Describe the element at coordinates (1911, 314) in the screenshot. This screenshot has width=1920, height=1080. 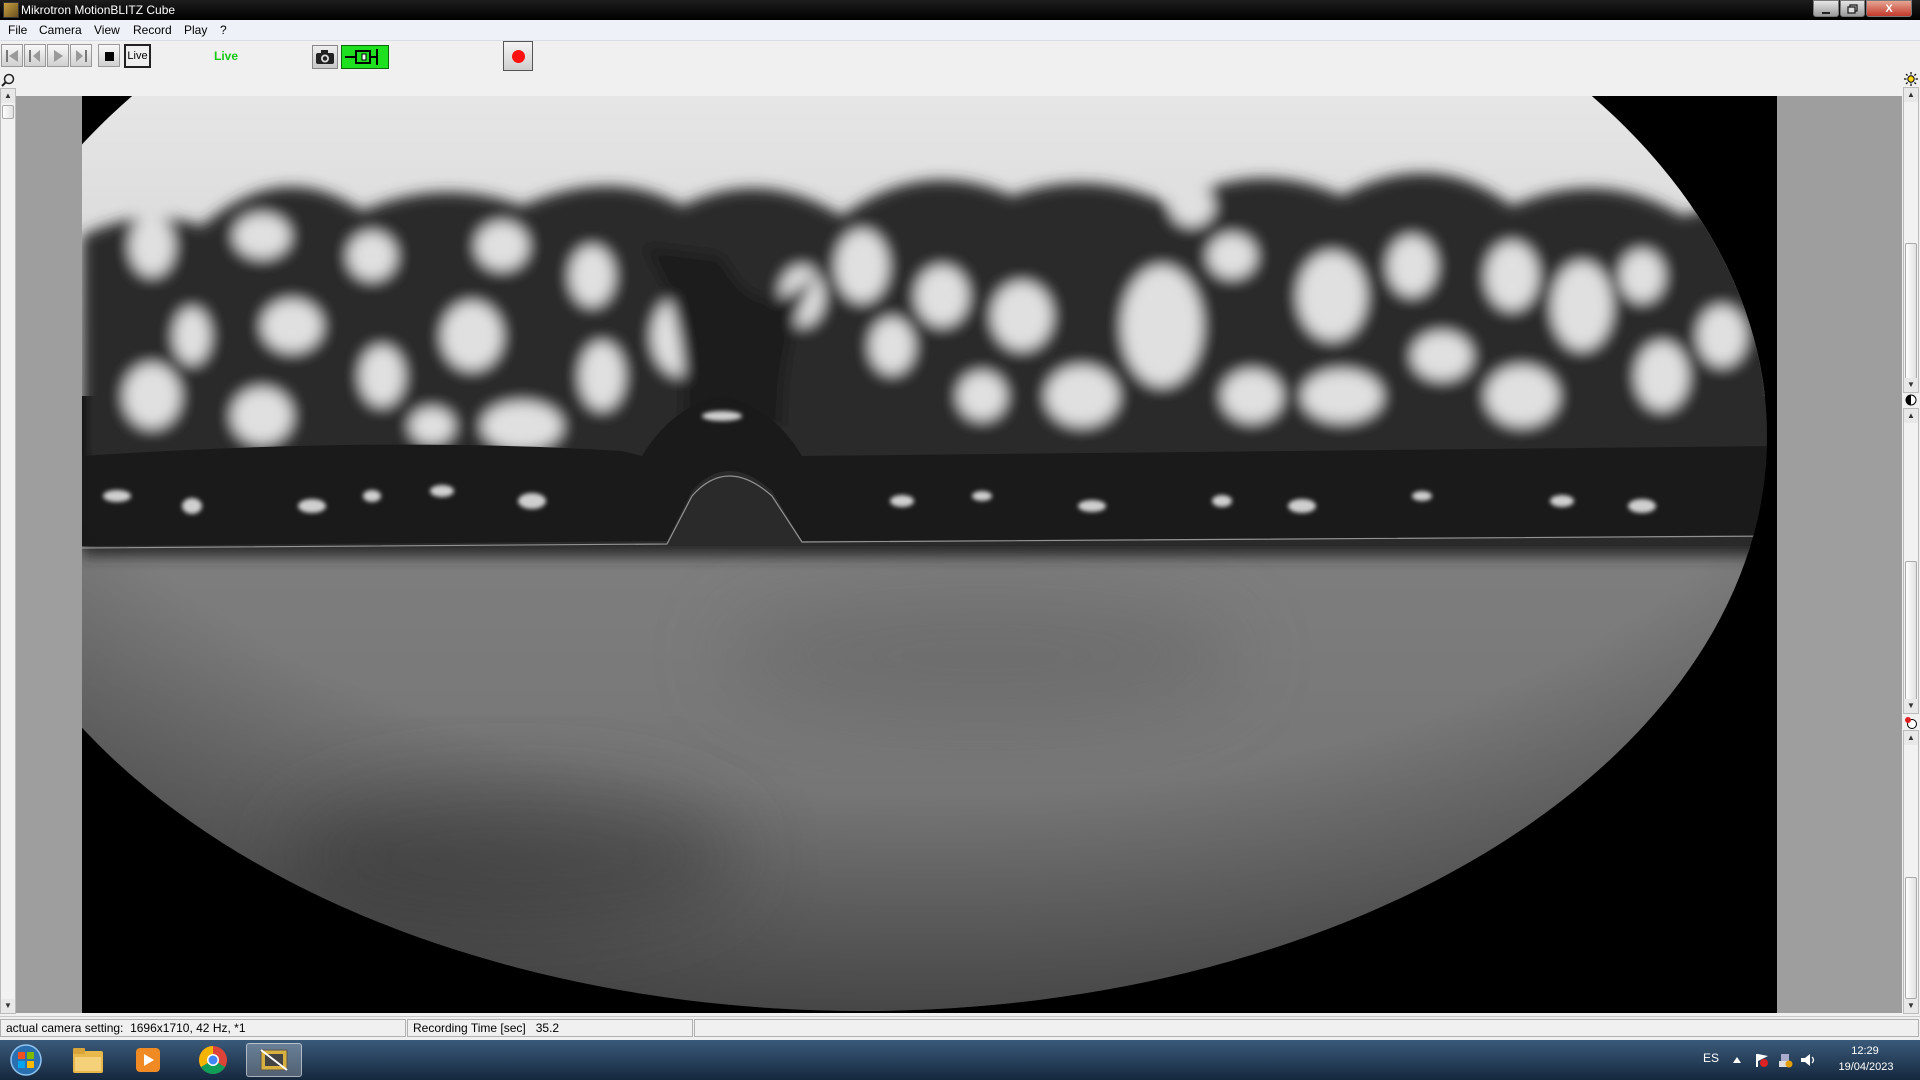
I see `brightness-slider-thumb` at that location.